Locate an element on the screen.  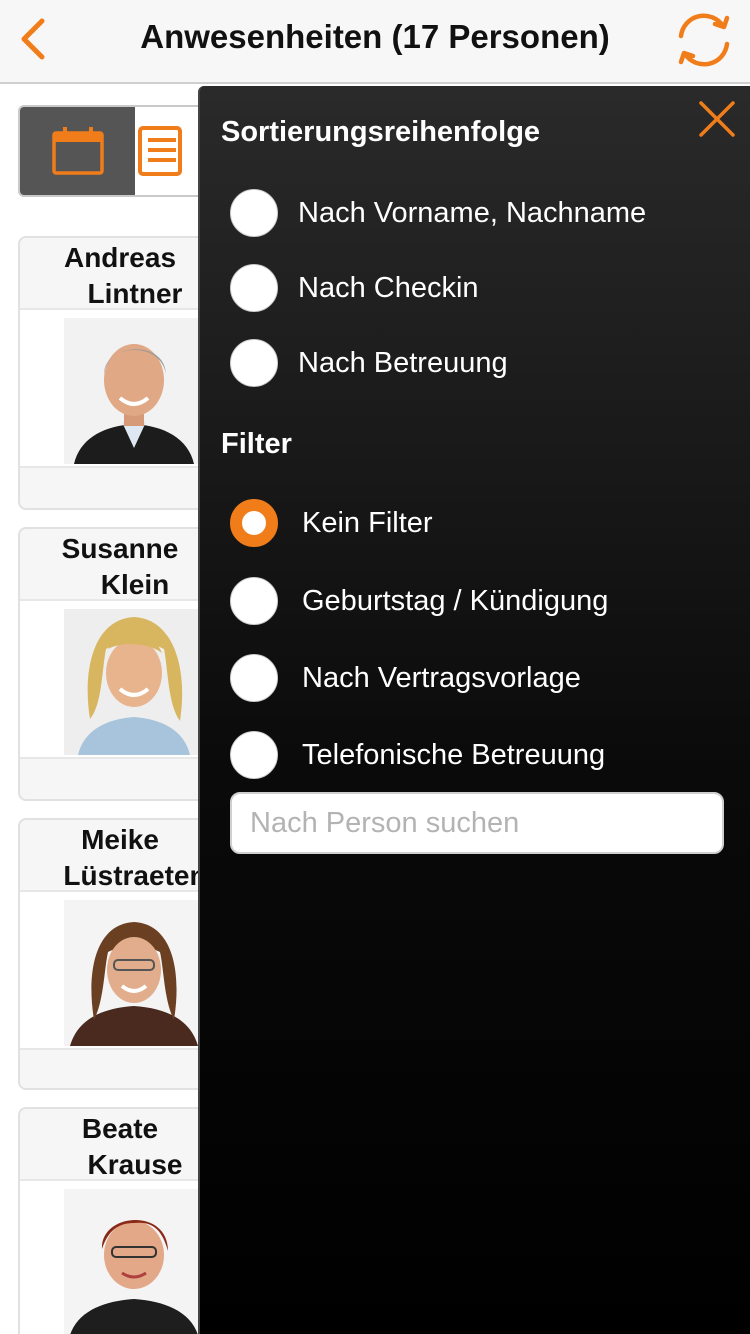
close-icon is located at coordinates (717, 119).